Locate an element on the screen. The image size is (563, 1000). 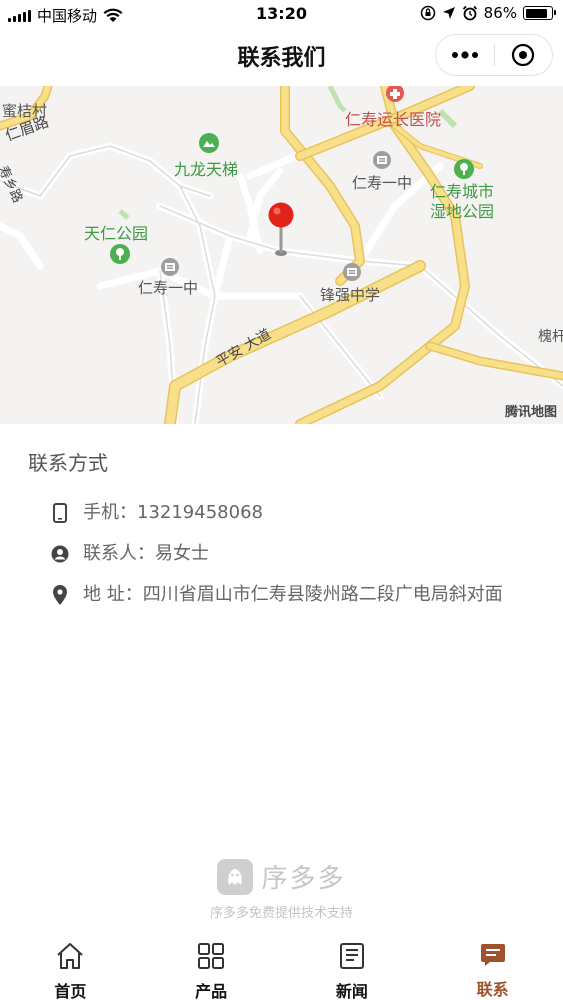
map-label-huai: 槐杆 is located at coordinates (550, 337).